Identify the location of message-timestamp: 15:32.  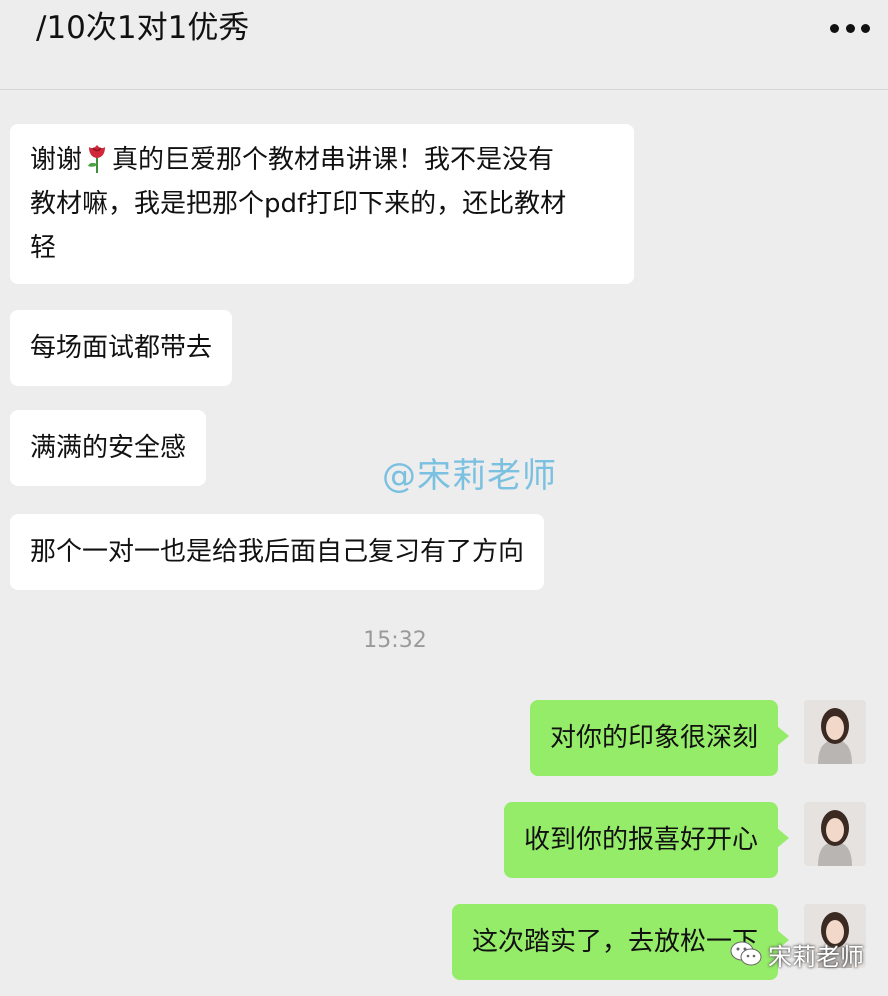
(395, 640).